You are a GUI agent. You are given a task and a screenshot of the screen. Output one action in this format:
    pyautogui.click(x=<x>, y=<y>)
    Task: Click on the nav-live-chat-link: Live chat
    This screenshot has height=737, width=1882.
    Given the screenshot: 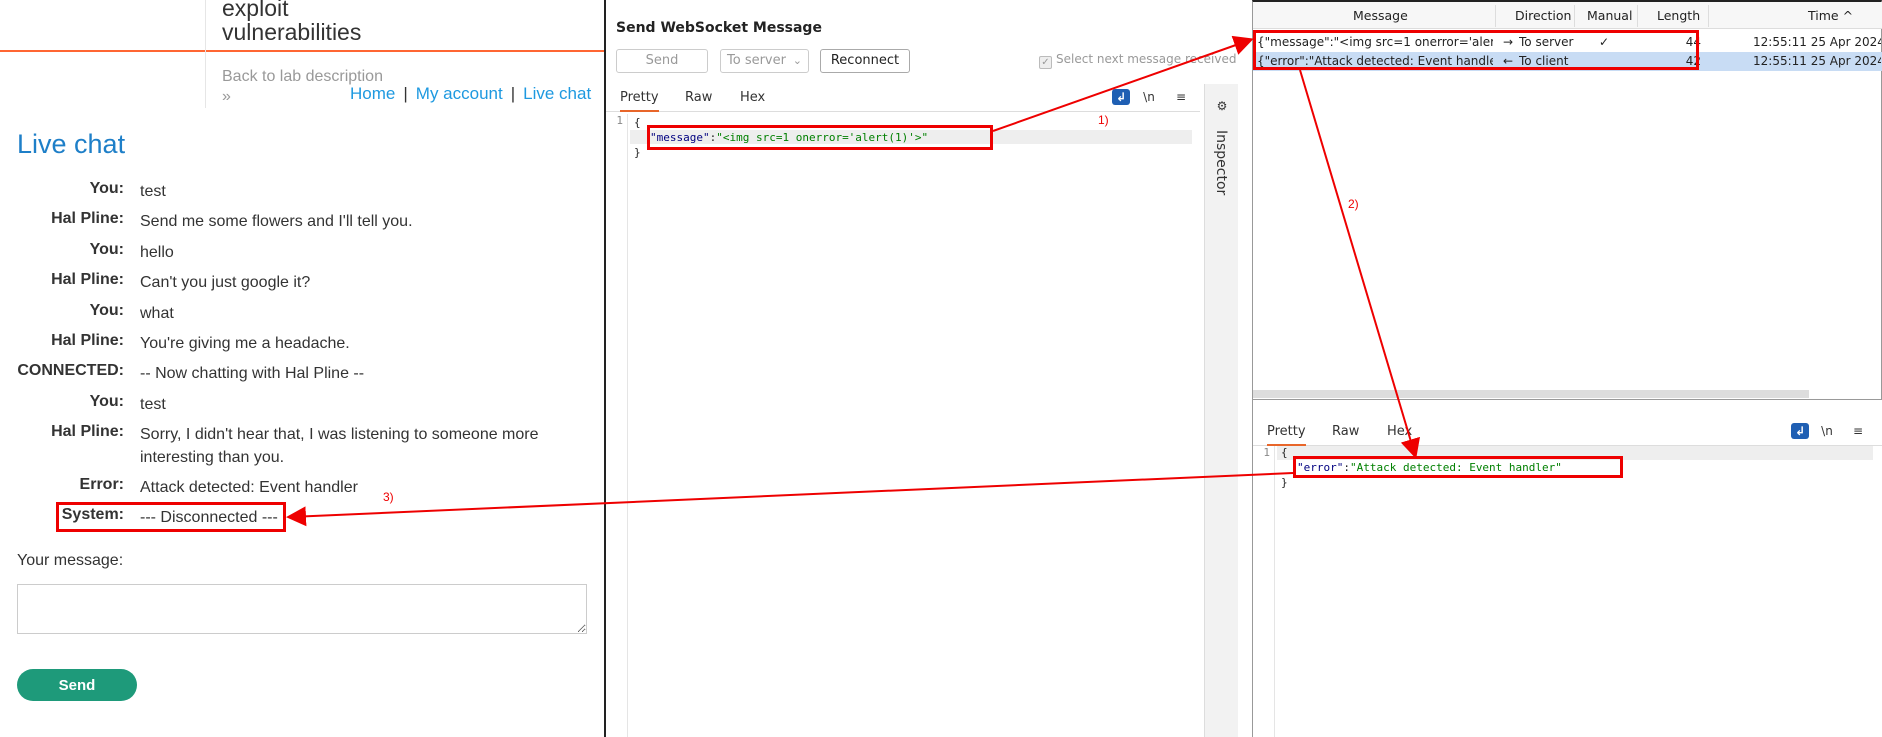 What is the action you would take?
    pyautogui.click(x=557, y=93)
    